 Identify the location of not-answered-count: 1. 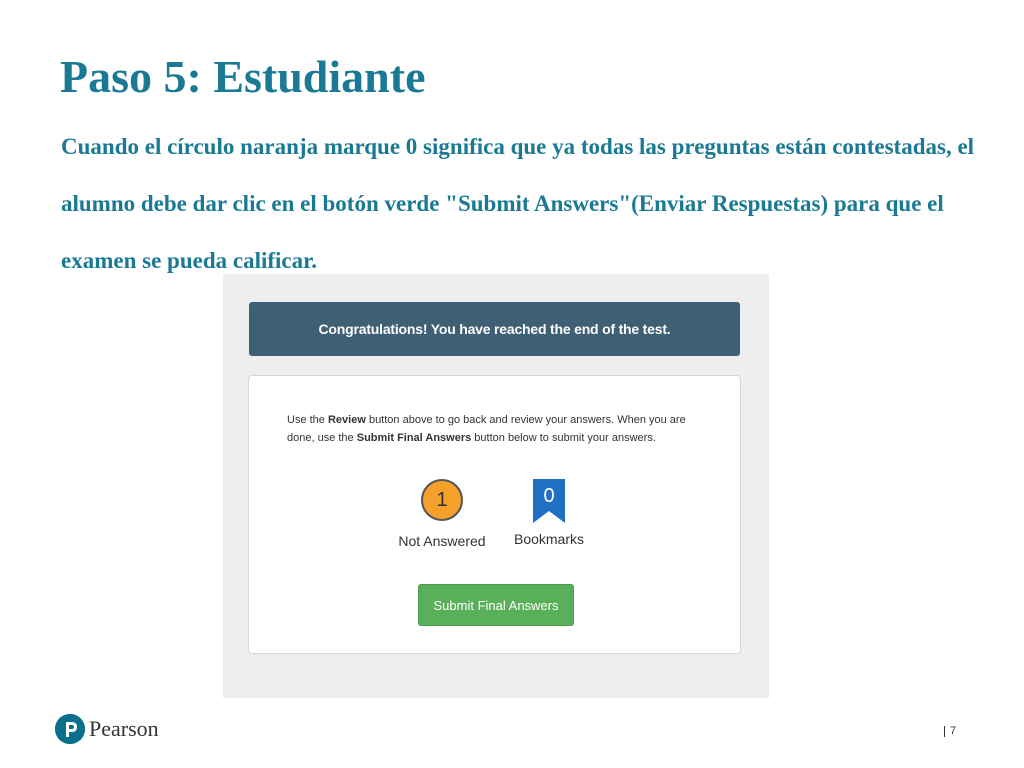
(442, 500).